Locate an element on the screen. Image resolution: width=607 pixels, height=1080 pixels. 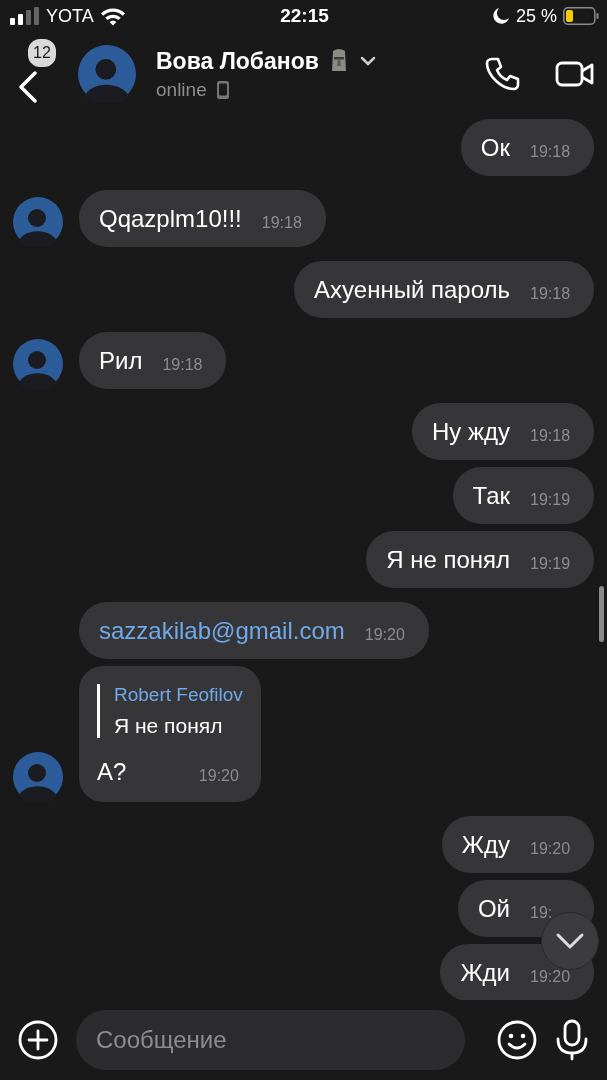
quote-author: Robert Feofilov is located at coordinates (178, 695).